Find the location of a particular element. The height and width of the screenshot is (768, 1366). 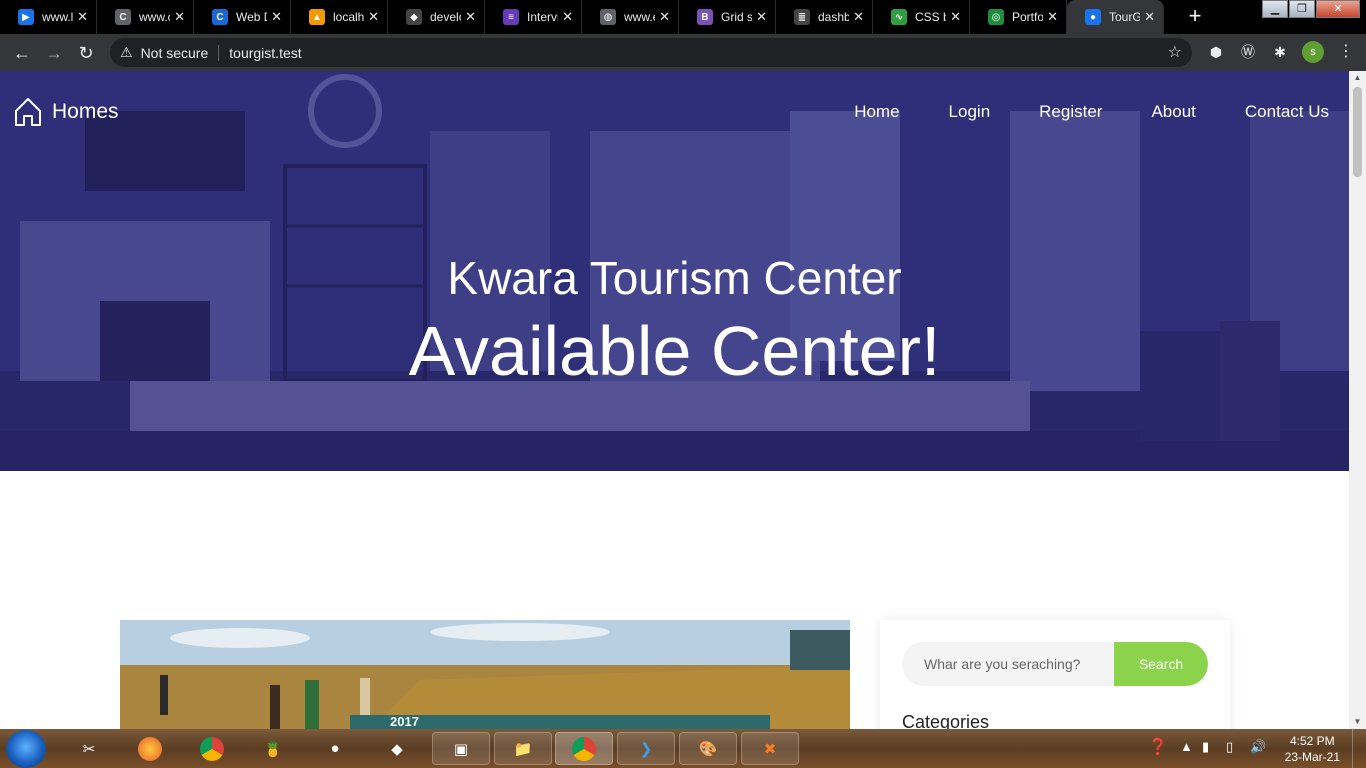

browser-tab: ◆ develo ✕ is located at coordinates (436, 17).